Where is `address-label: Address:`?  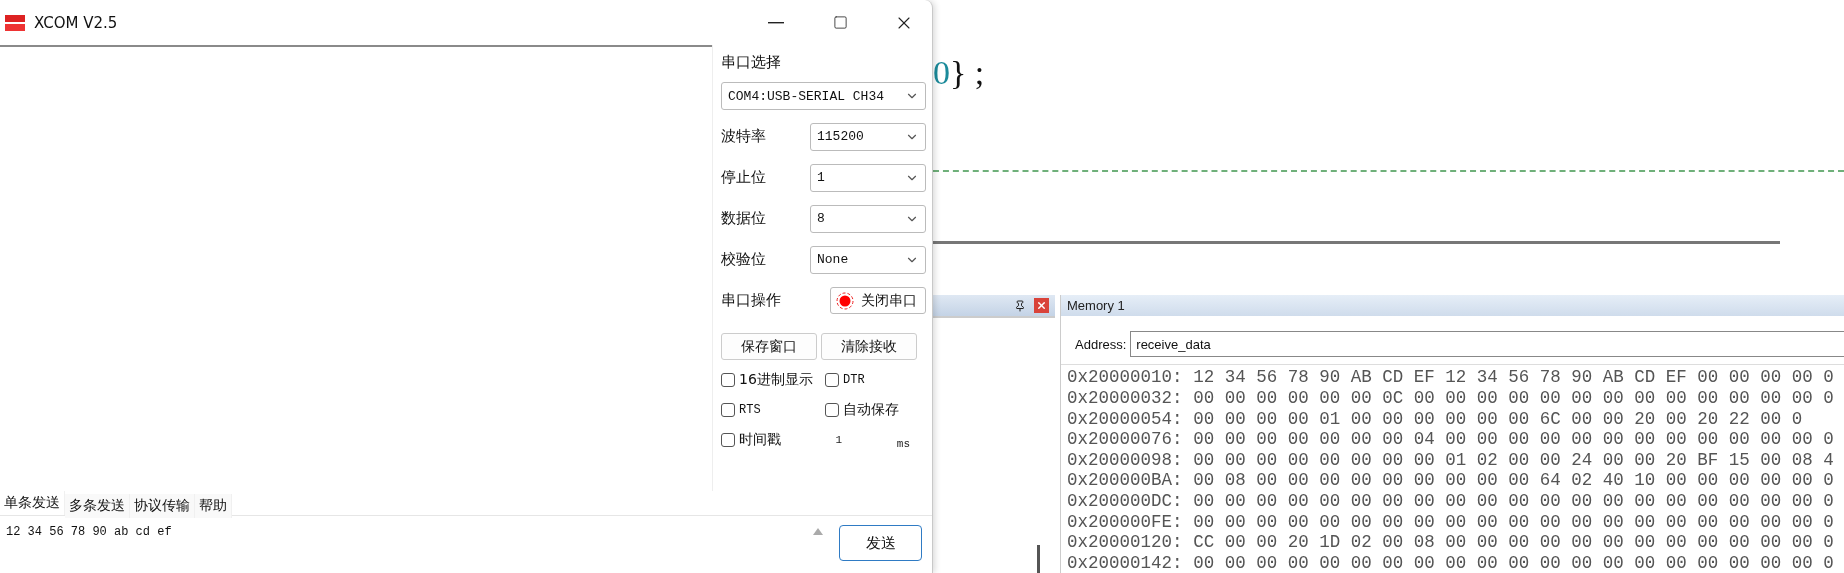 address-label: Address: is located at coordinates (1101, 344).